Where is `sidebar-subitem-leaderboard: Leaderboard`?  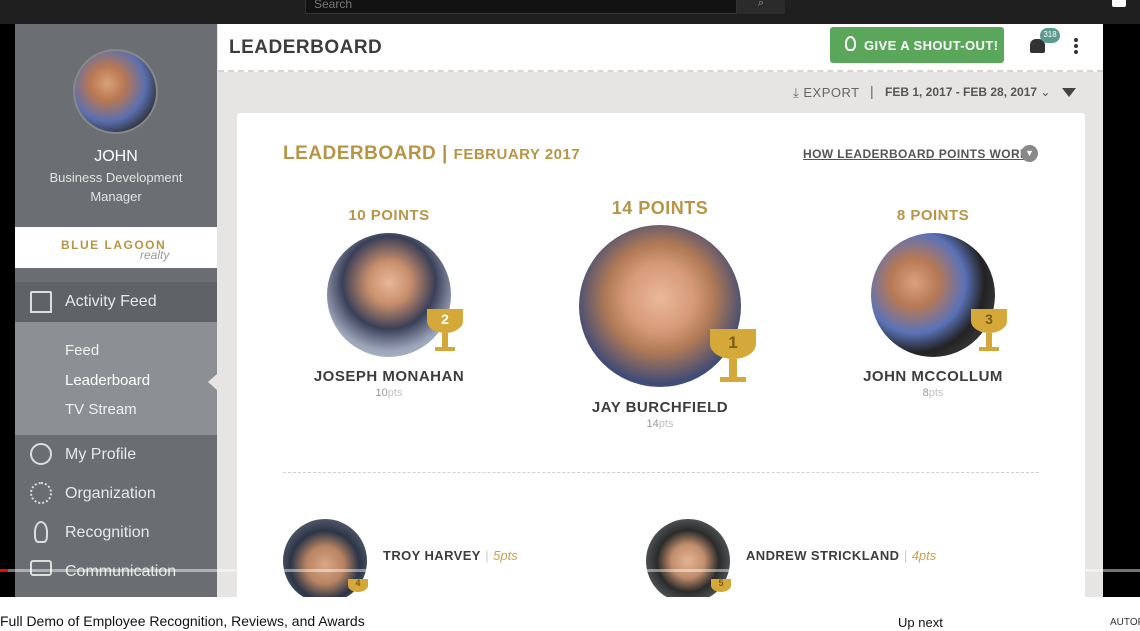 sidebar-subitem-leaderboard: Leaderboard is located at coordinates (107, 380).